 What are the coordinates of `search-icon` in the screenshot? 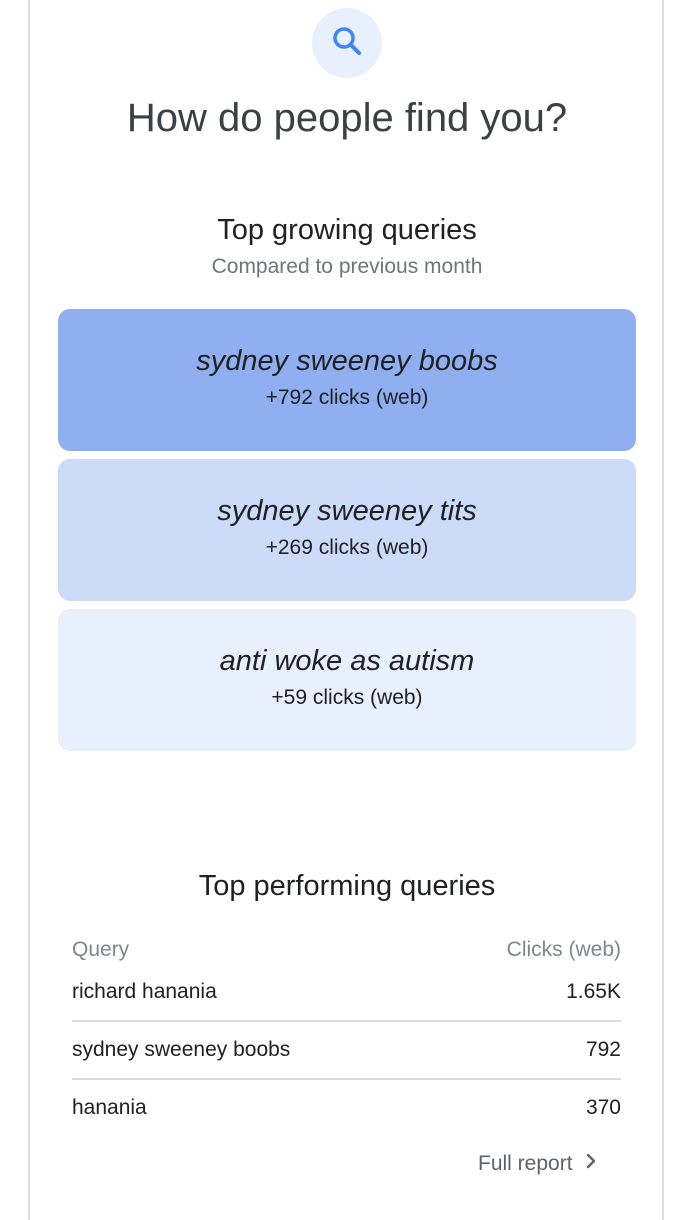 It's located at (347, 43).